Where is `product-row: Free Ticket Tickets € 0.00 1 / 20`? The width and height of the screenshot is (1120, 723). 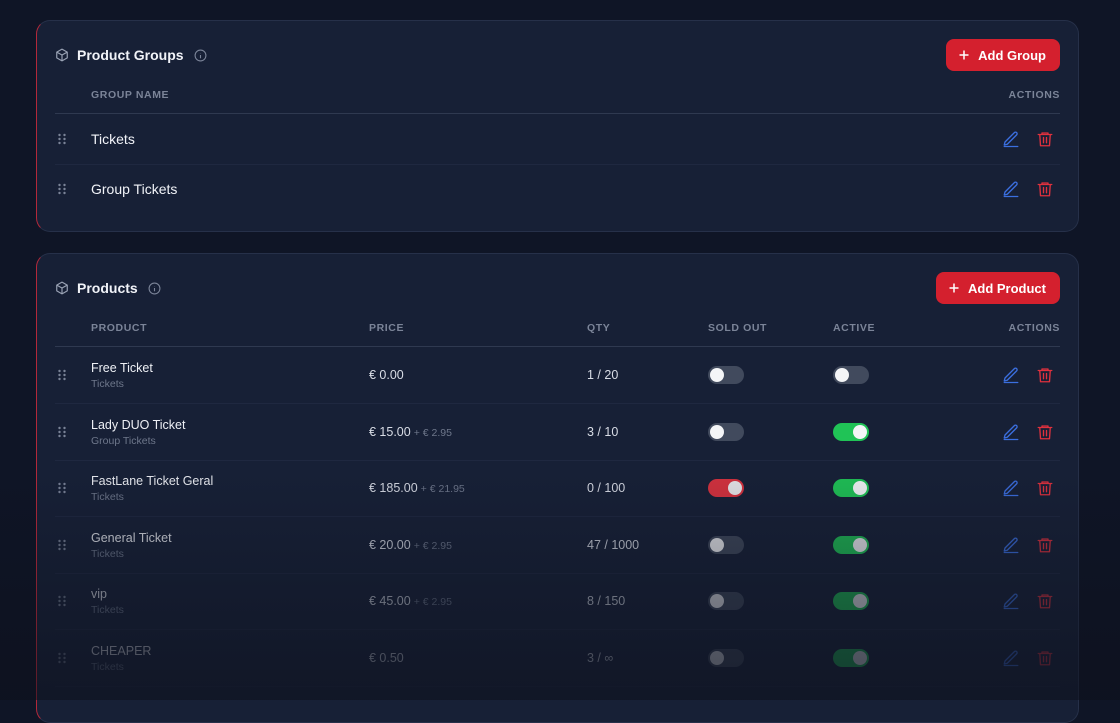
product-row: Free Ticket Tickets € 0.00 1 / 20 is located at coordinates (557, 375).